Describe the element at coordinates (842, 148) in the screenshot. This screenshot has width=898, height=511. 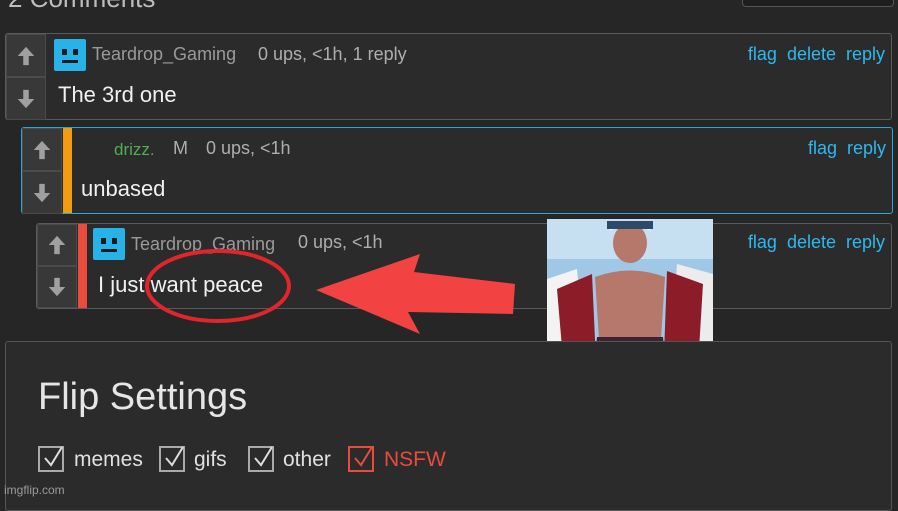
I see `comment-actions: flag reply` at that location.